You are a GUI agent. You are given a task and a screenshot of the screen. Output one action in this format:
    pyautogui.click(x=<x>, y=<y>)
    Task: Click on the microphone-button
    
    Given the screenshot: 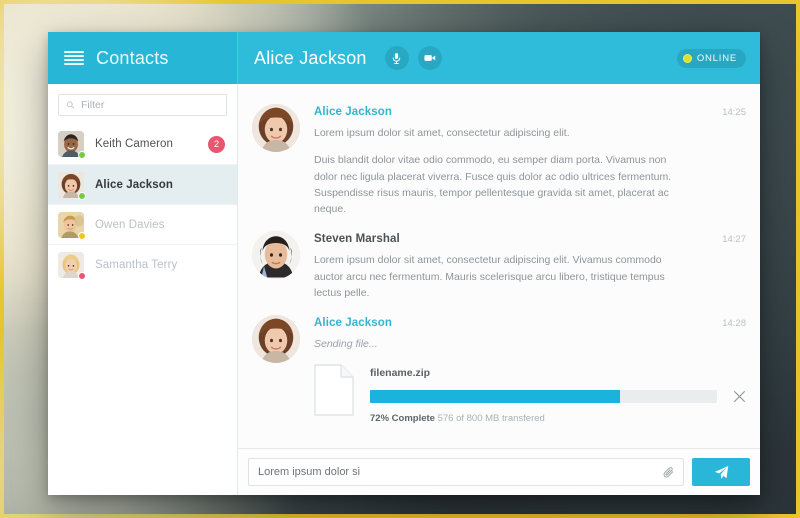 What is the action you would take?
    pyautogui.click(x=396, y=58)
    